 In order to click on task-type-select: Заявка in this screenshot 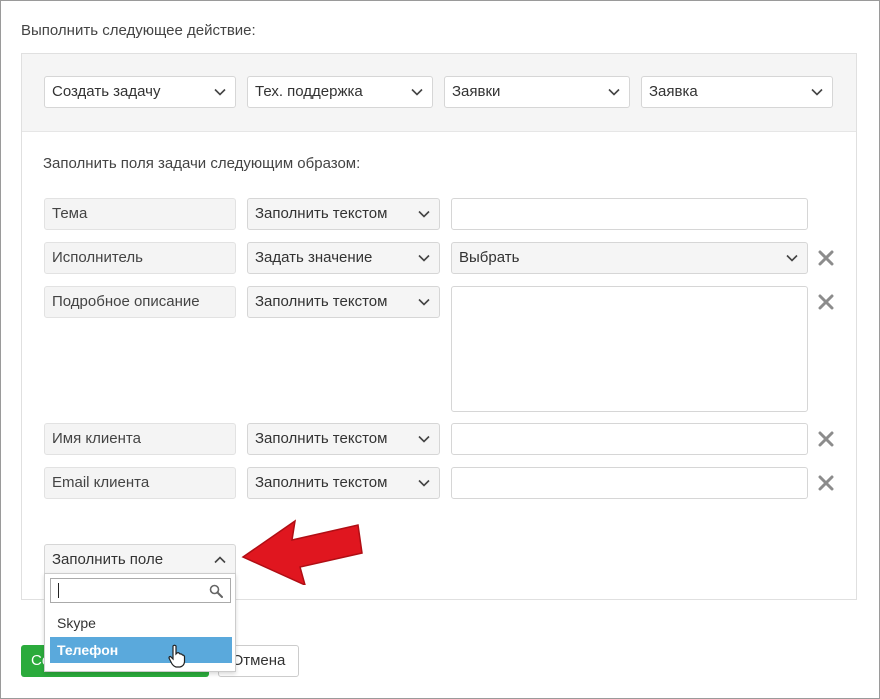, I will do `click(737, 92)`.